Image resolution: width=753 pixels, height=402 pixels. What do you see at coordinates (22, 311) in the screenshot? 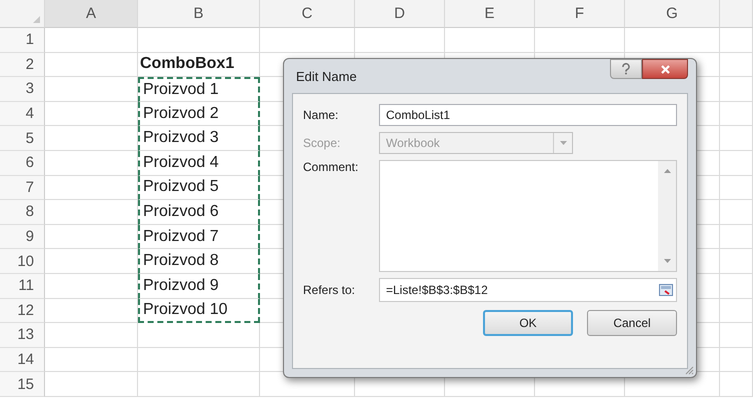
I see `row-header: 12` at bounding box center [22, 311].